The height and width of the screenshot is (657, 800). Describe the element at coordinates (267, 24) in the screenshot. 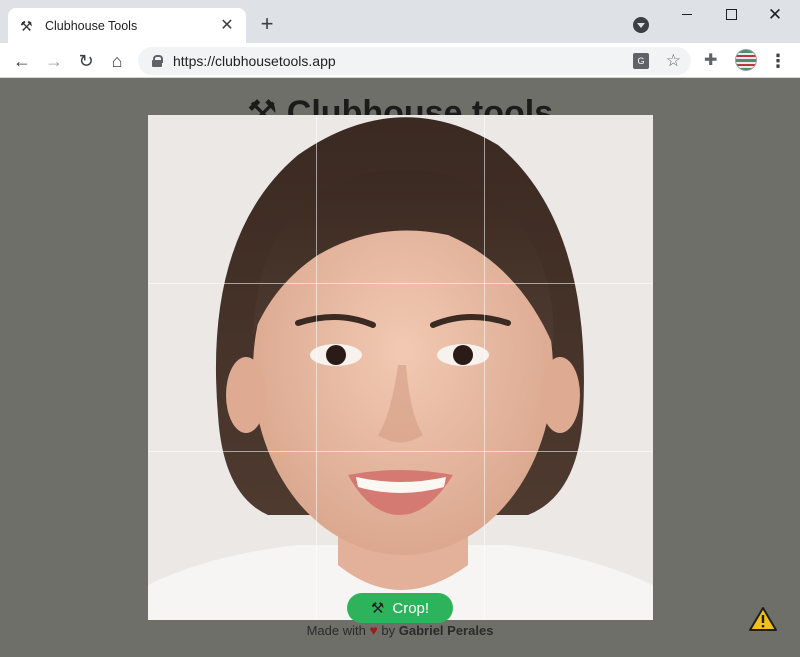

I see `new-tab-button: +` at that location.